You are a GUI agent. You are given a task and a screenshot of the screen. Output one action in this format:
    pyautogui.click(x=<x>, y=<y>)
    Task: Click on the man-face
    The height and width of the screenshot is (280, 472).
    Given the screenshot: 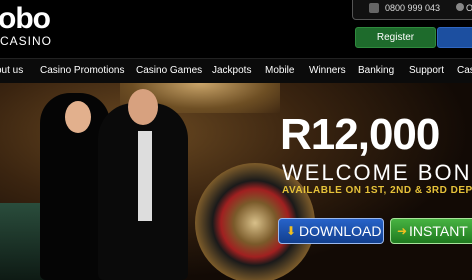 What is the action you would take?
    pyautogui.click(x=143, y=107)
    